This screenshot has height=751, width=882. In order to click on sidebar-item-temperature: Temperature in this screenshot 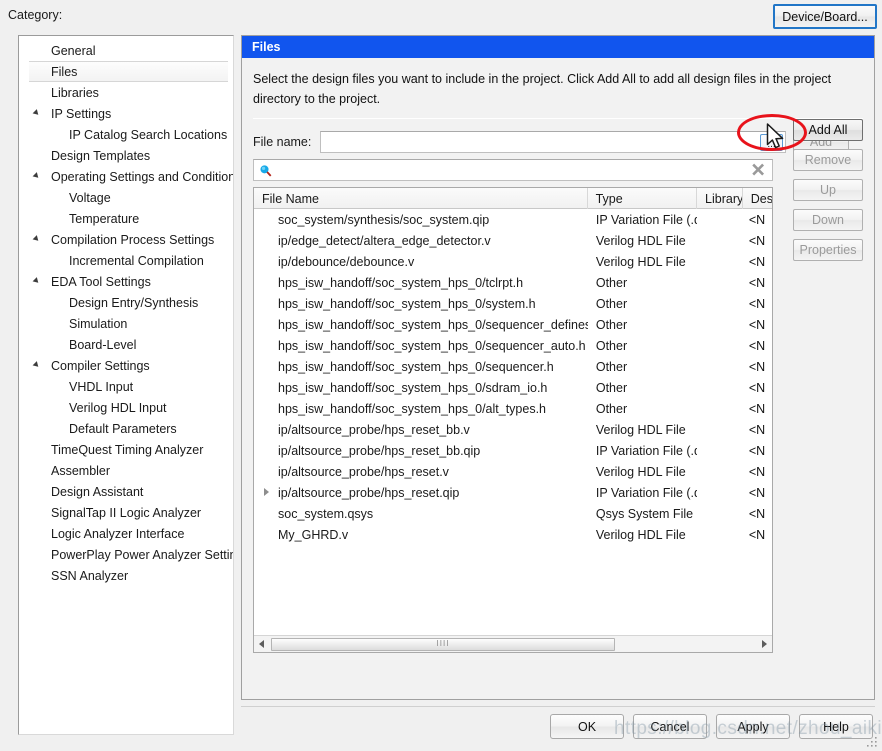, I will do `click(126, 218)`.